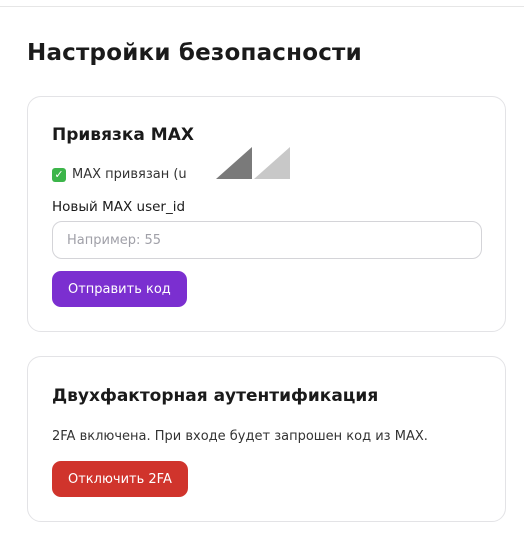  Describe the element at coordinates (262, 6) in the screenshot. I see `top-divider` at that location.